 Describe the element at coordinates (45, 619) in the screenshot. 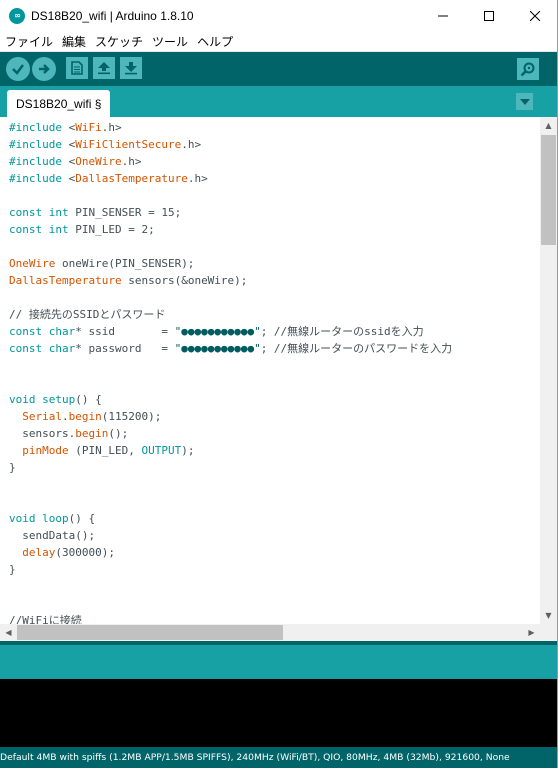

I see `code-line-30: //WiFiに接続` at that location.